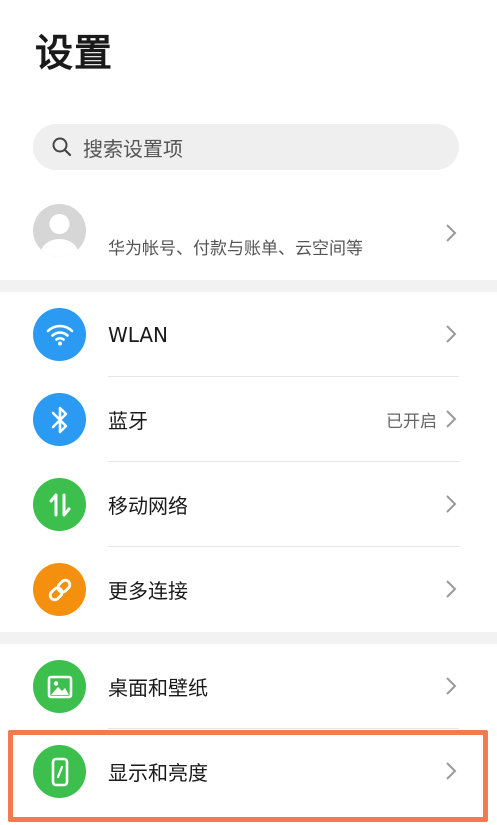 The width and height of the screenshot is (497, 825). What do you see at coordinates (158, 773) in the screenshot?
I see `settings-item-label: 显示和亮度` at bounding box center [158, 773].